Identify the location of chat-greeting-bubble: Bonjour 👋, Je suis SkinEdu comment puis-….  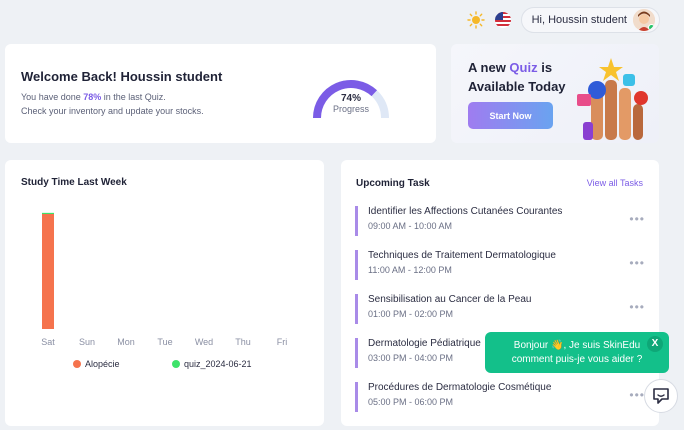
(577, 352).